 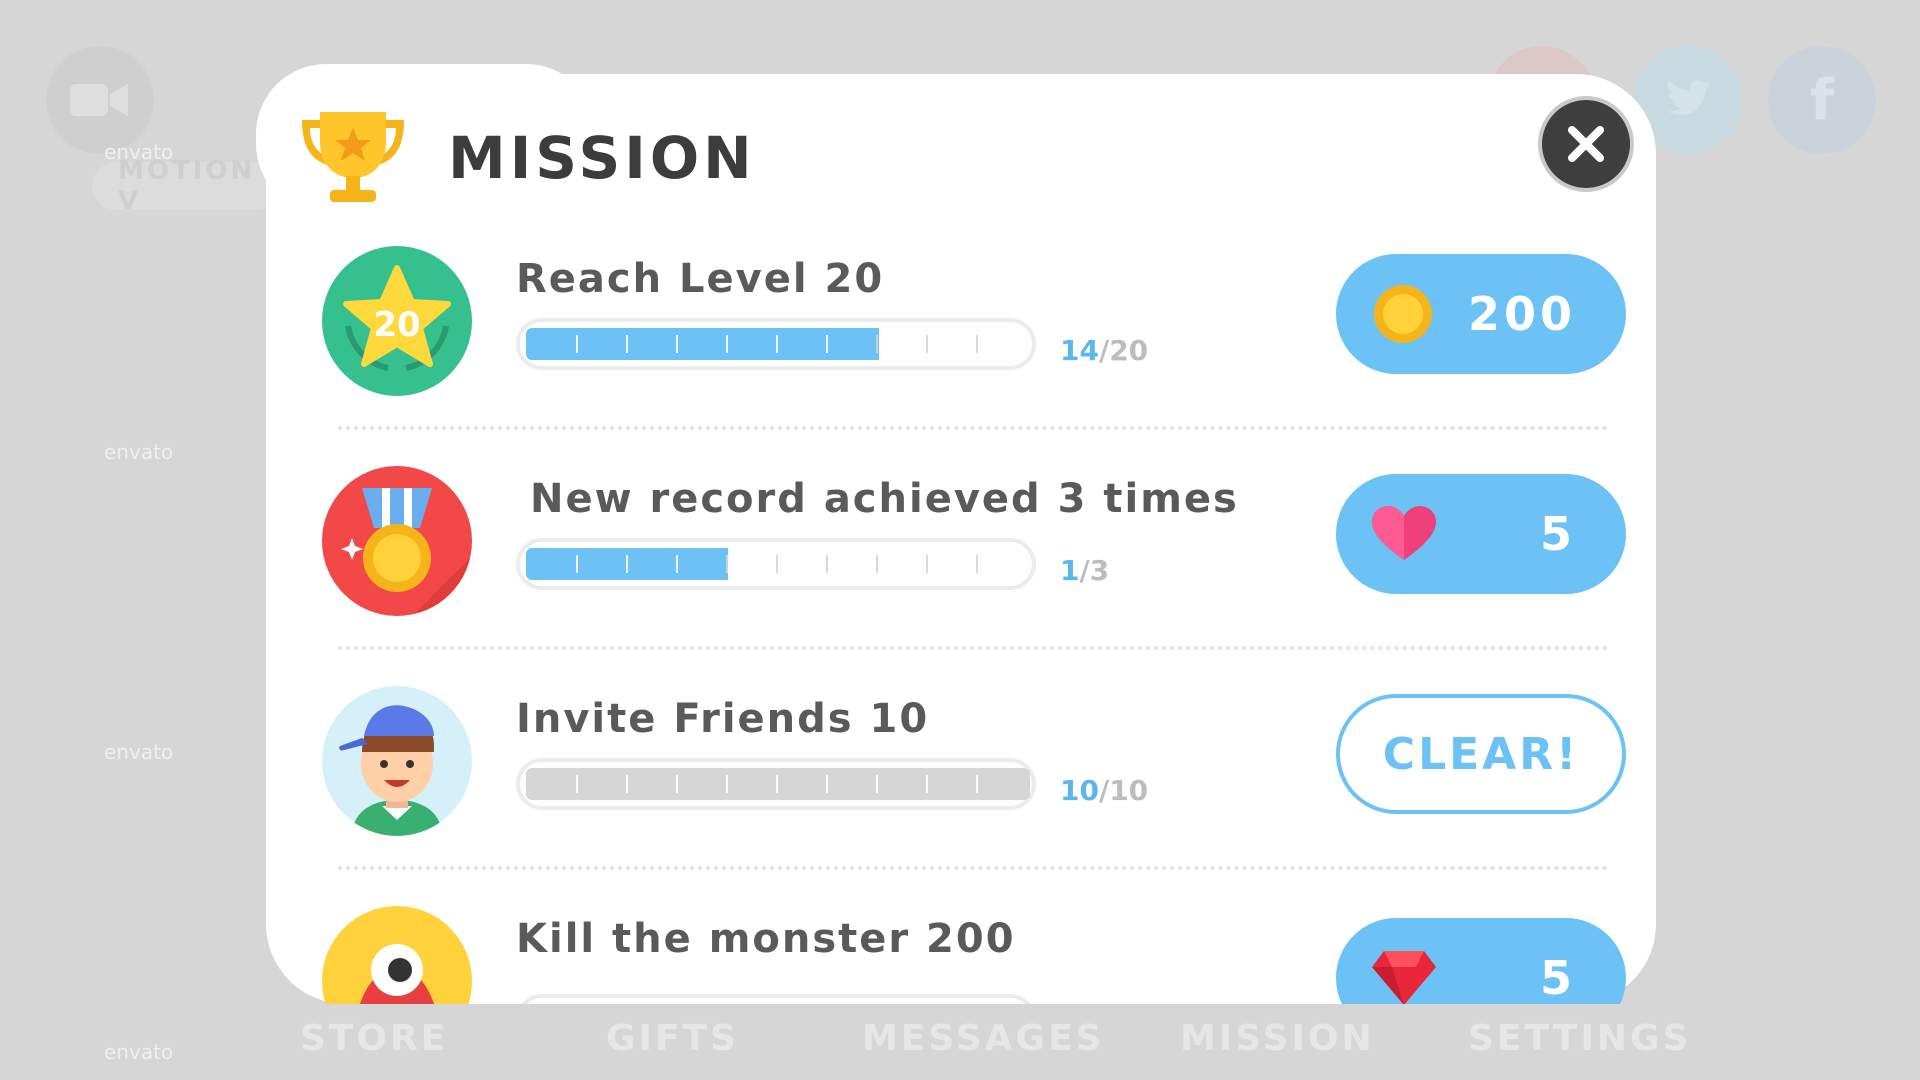 What do you see at coordinates (1403, 314) in the screenshot?
I see `gold-coin-icon` at bounding box center [1403, 314].